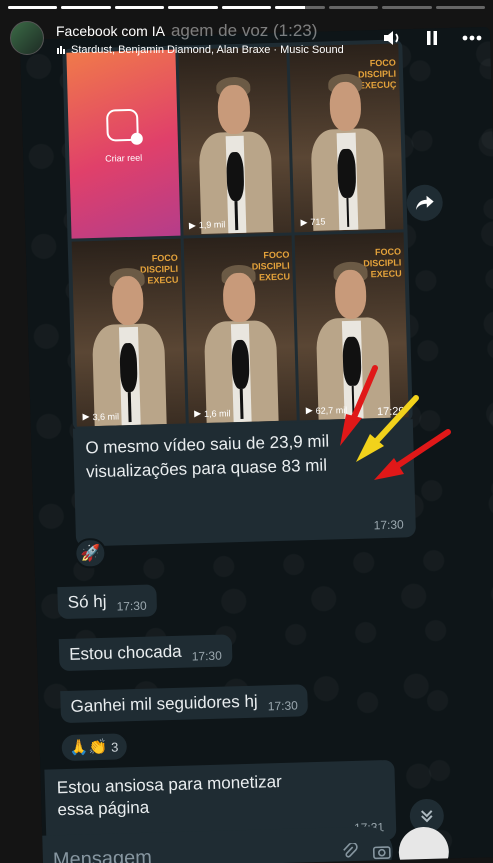 The width and height of the screenshot is (493, 863). I want to click on volume-icon, so click(391, 38).